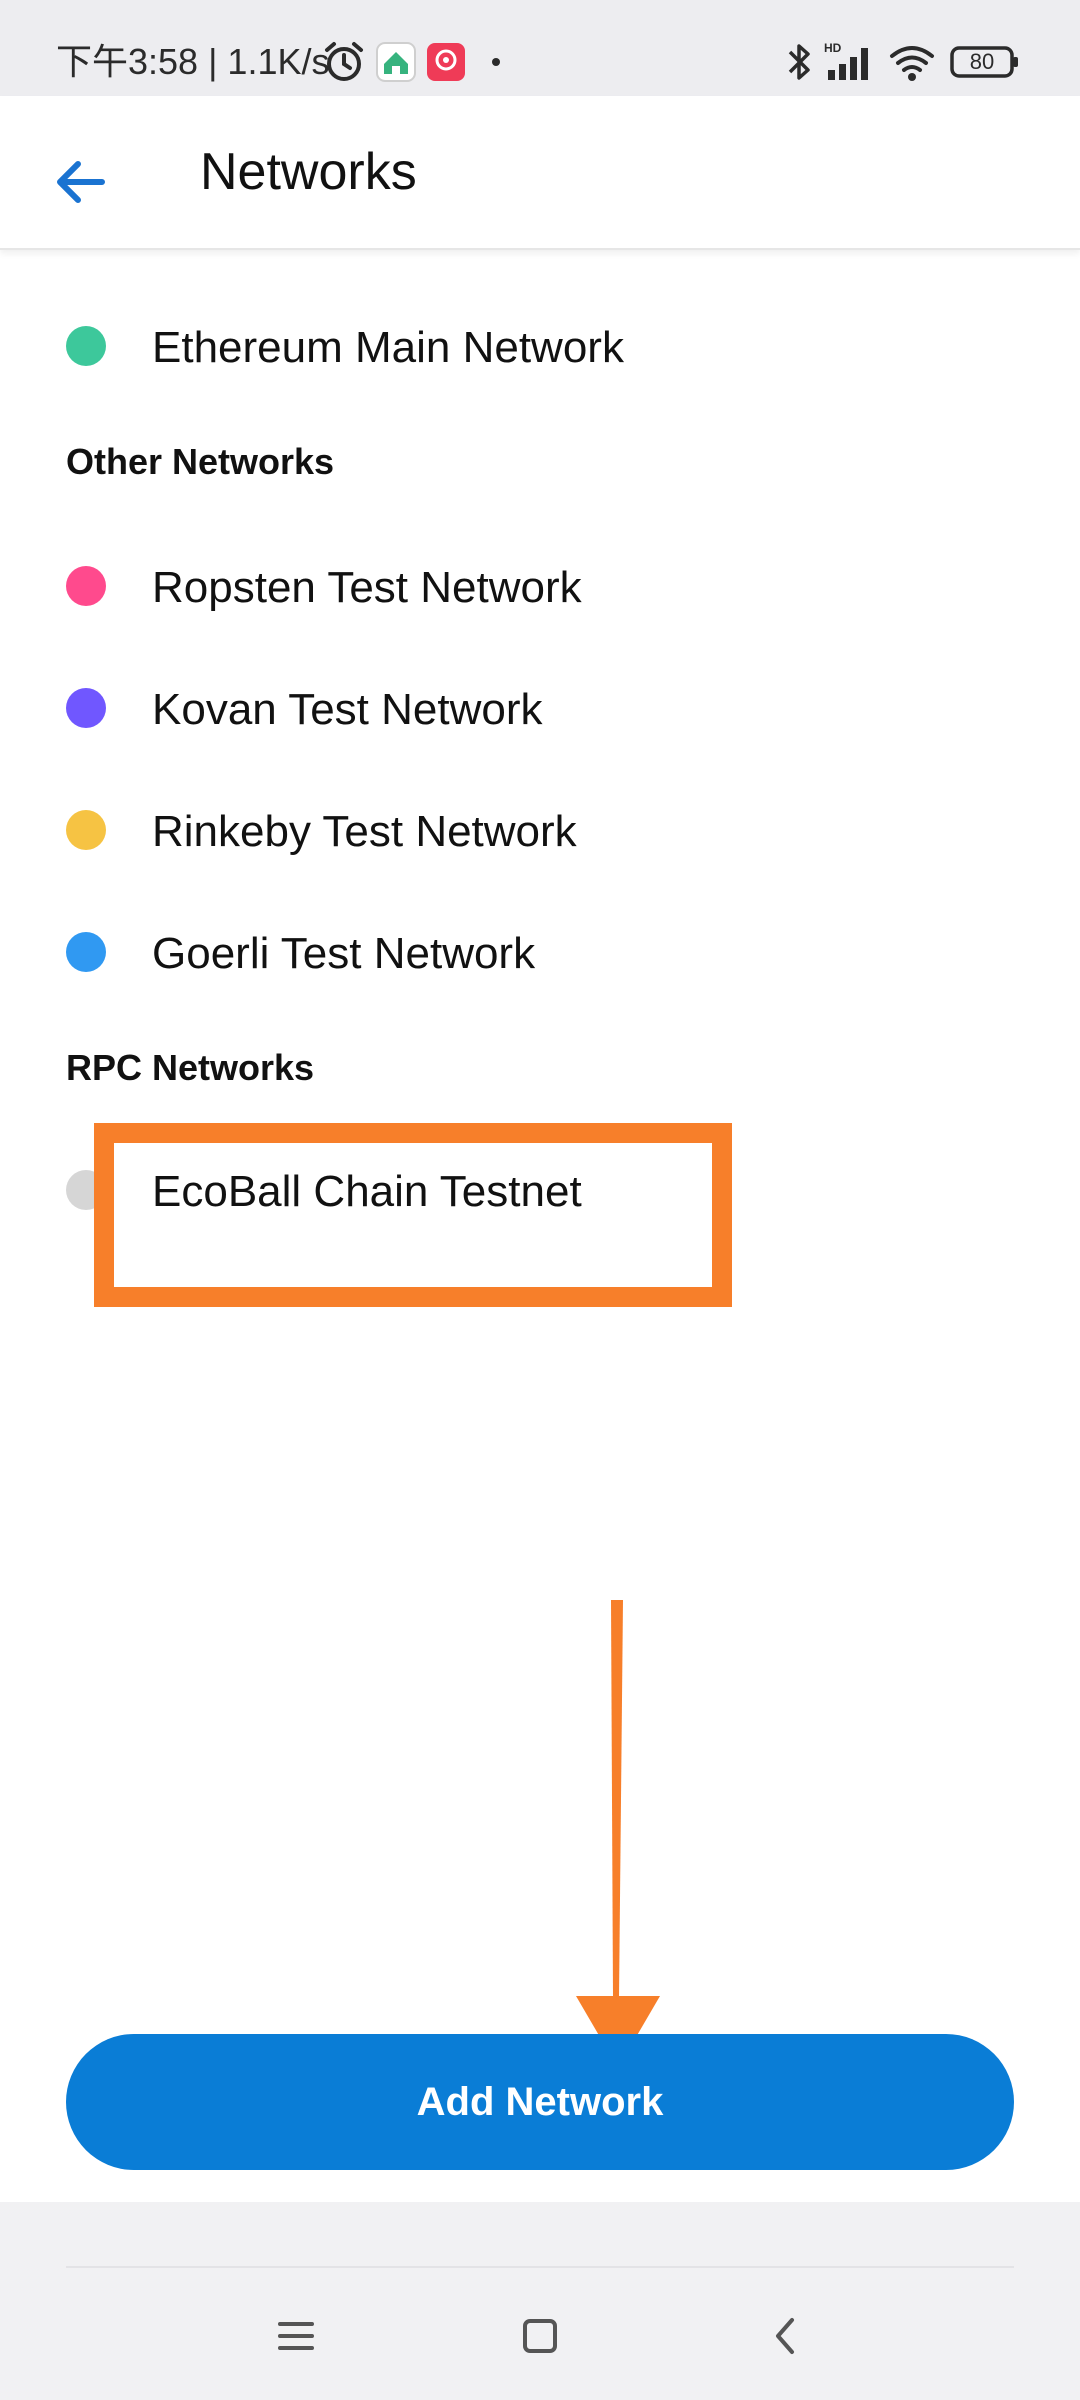 This screenshot has height=2400, width=1080. Describe the element at coordinates (833, 48) in the screenshot. I see `svg-text: HD` at that location.